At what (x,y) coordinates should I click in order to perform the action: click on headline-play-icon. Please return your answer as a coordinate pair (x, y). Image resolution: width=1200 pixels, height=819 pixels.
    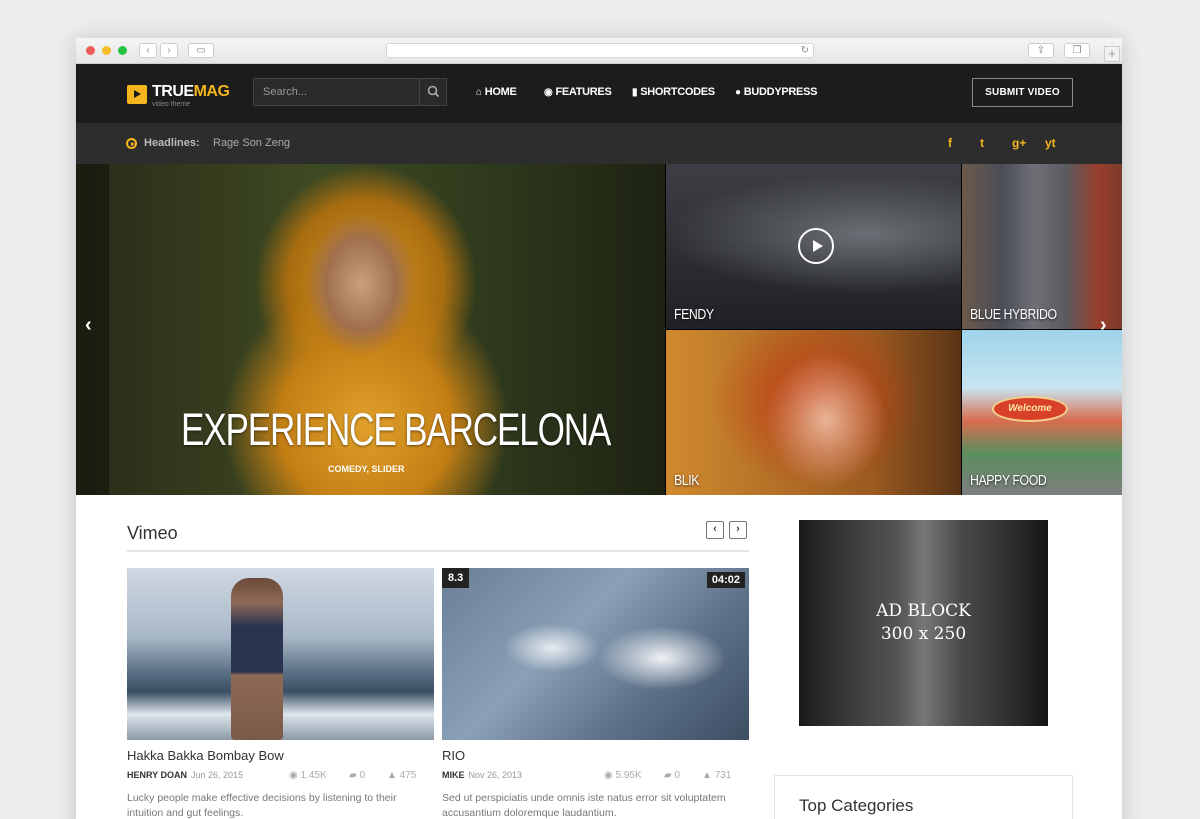
    Looking at the image, I should click on (131, 143).